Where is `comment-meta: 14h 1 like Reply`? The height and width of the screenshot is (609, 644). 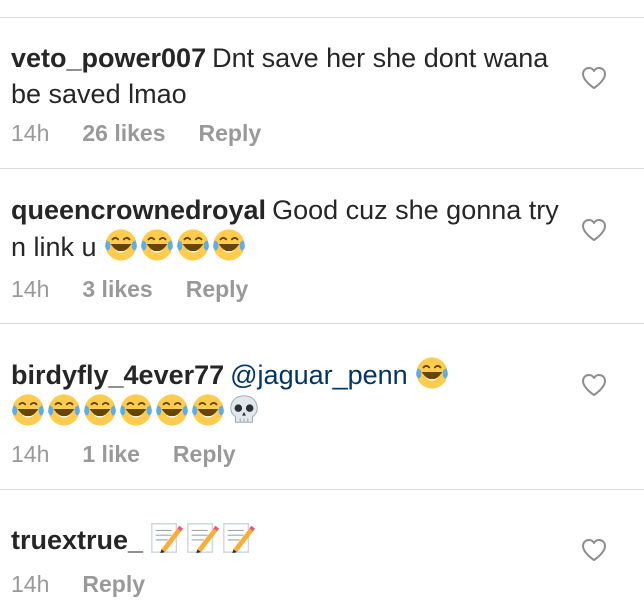
comment-meta: 14h 1 like Reply is located at coordinates (123, 454).